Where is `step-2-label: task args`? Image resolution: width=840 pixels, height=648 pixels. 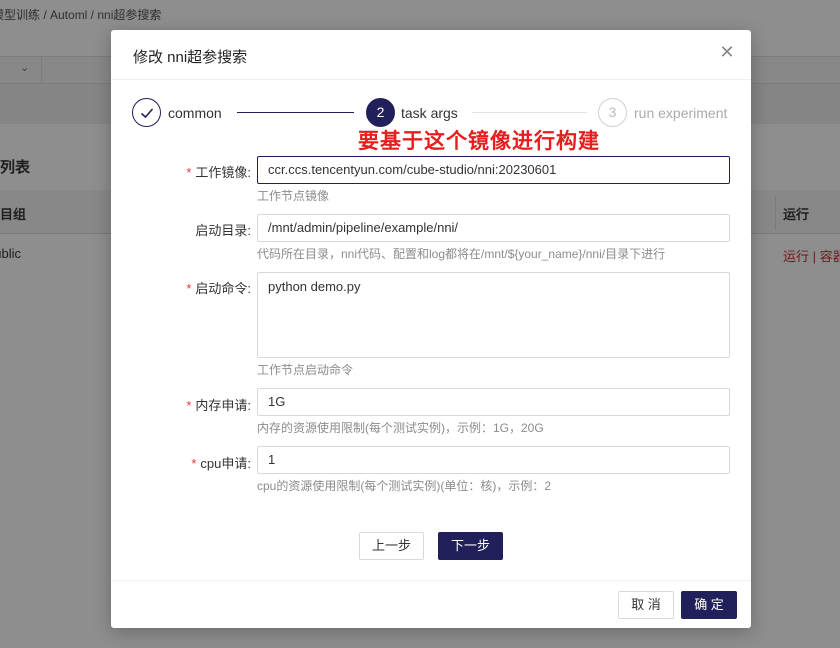
step-2-label: task args is located at coordinates (429, 113).